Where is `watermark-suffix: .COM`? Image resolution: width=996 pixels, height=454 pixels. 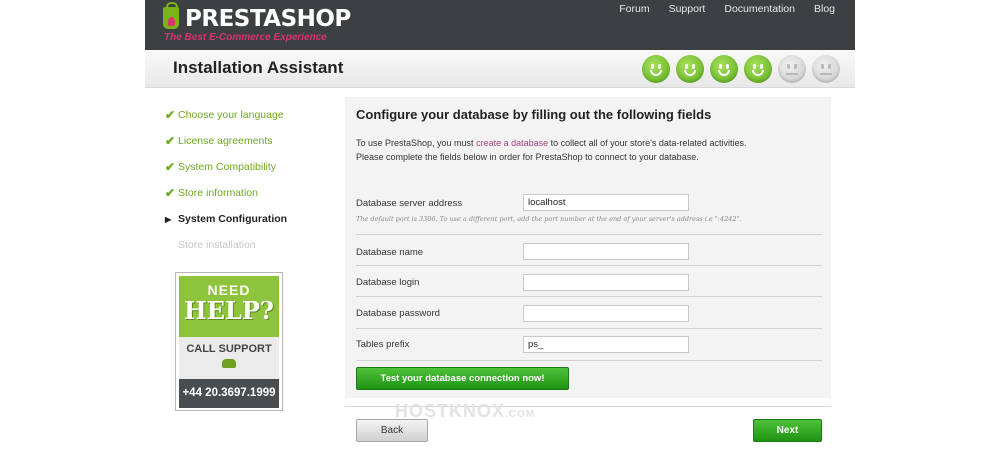
watermark-suffix: .COM is located at coordinates (520, 414).